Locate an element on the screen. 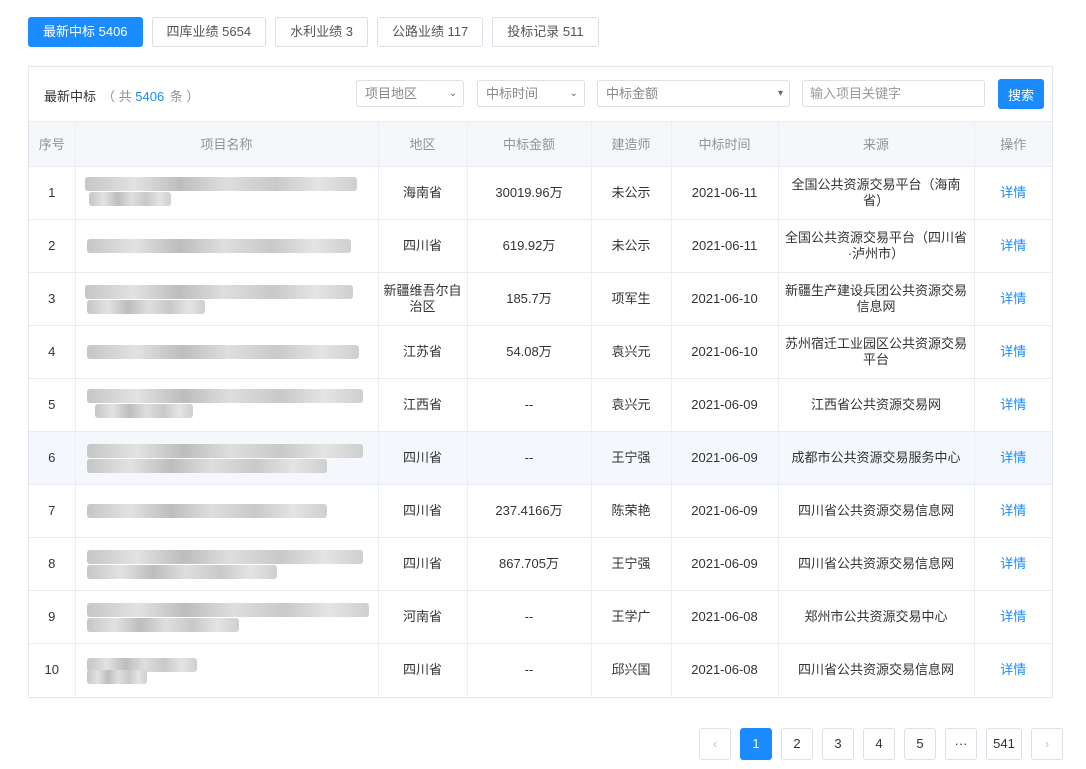 This screenshot has width=1086, height=769. region-select-value: 项目地区 is located at coordinates (391, 93).